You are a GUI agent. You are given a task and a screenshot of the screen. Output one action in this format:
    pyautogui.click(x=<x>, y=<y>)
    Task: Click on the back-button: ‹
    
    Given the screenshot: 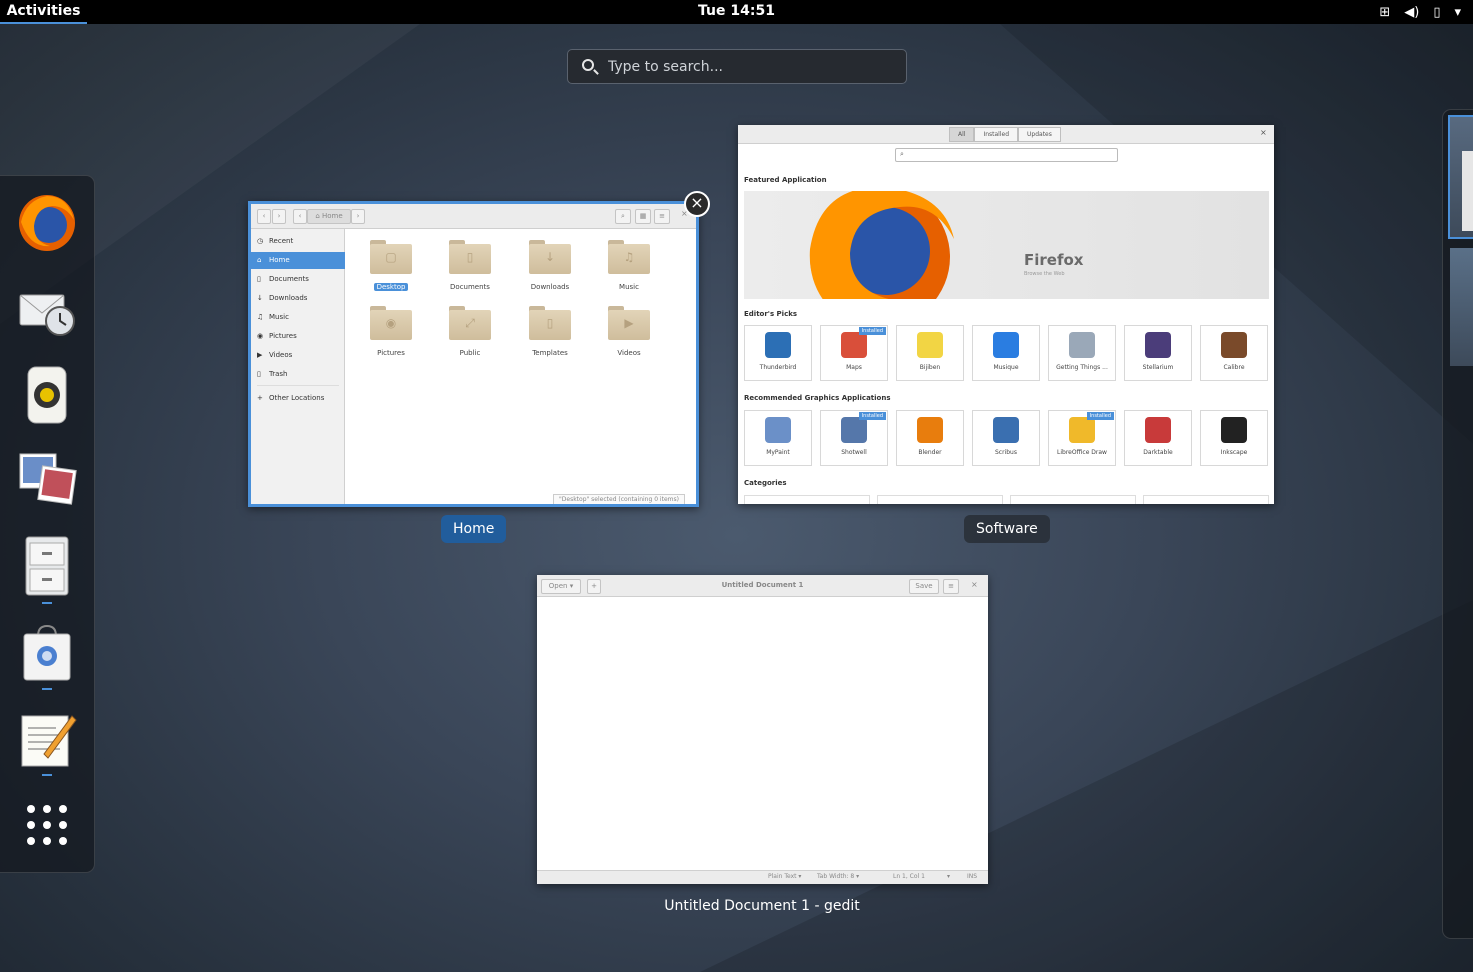 What is the action you would take?
    pyautogui.click(x=264, y=216)
    